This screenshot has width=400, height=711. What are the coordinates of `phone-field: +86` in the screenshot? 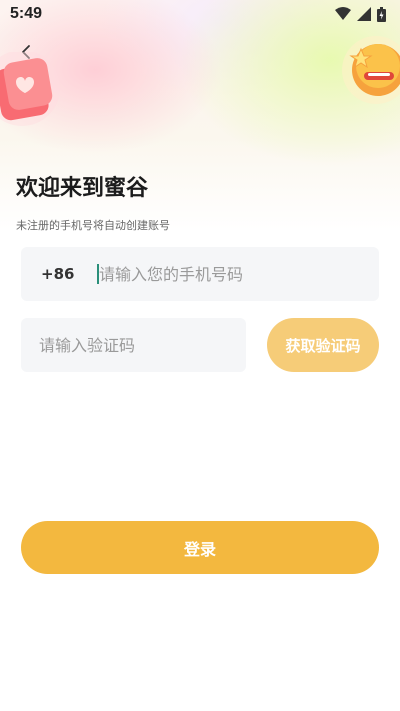 It's located at (200, 274).